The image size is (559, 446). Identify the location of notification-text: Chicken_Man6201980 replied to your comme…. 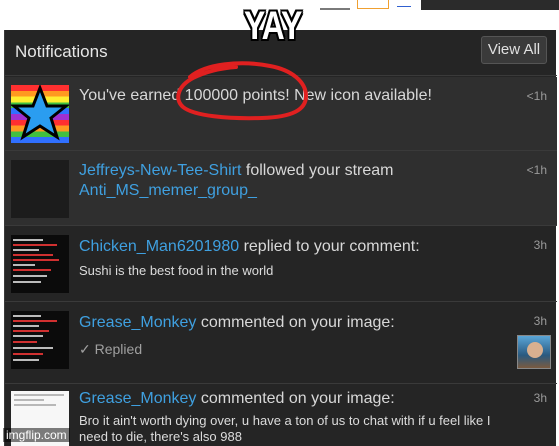
(249, 246).